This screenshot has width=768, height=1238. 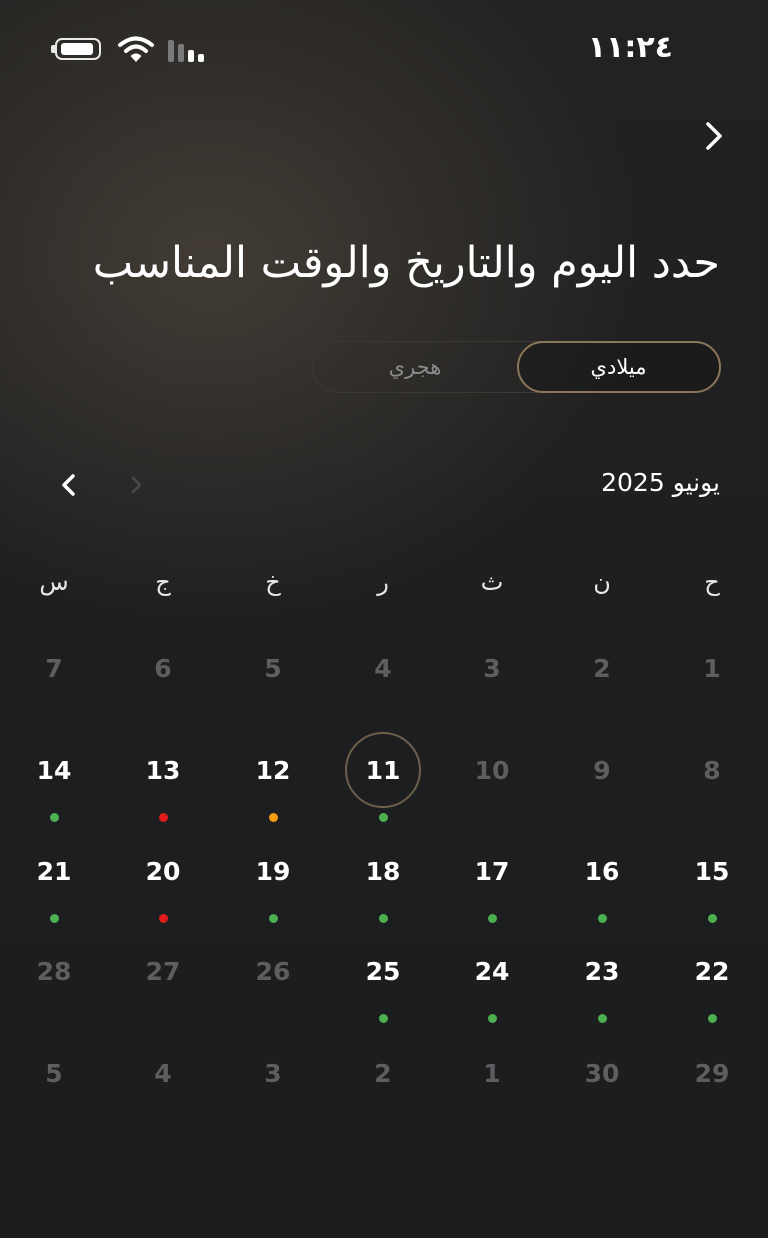 What do you see at coordinates (618, 366) in the screenshot?
I see `tab-gregorian: ميلادي` at bounding box center [618, 366].